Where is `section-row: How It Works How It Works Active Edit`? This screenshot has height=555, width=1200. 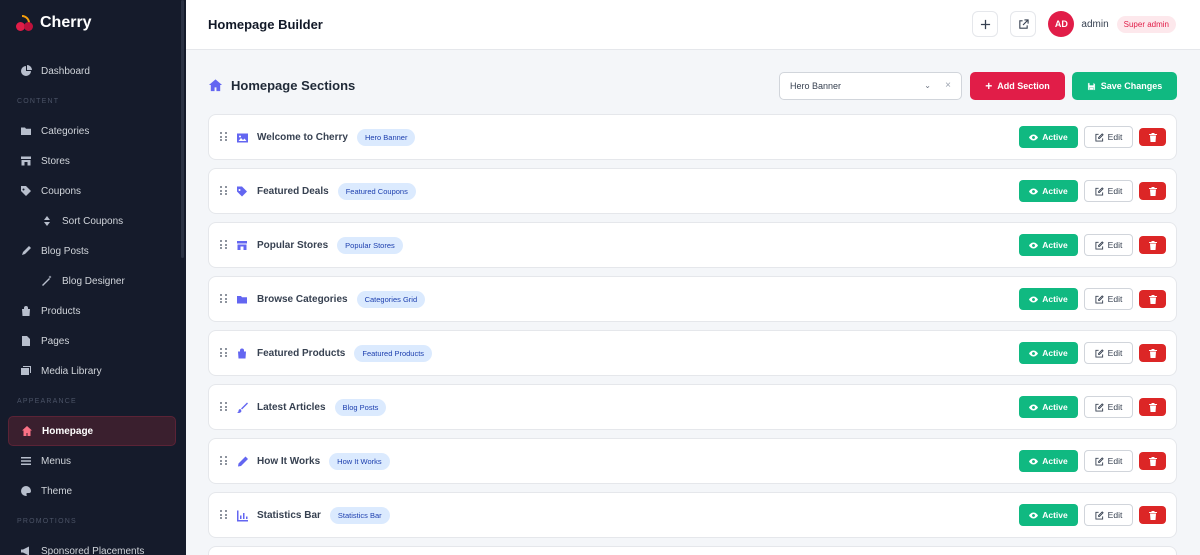 section-row: How It Works How It Works Active Edit is located at coordinates (692, 461).